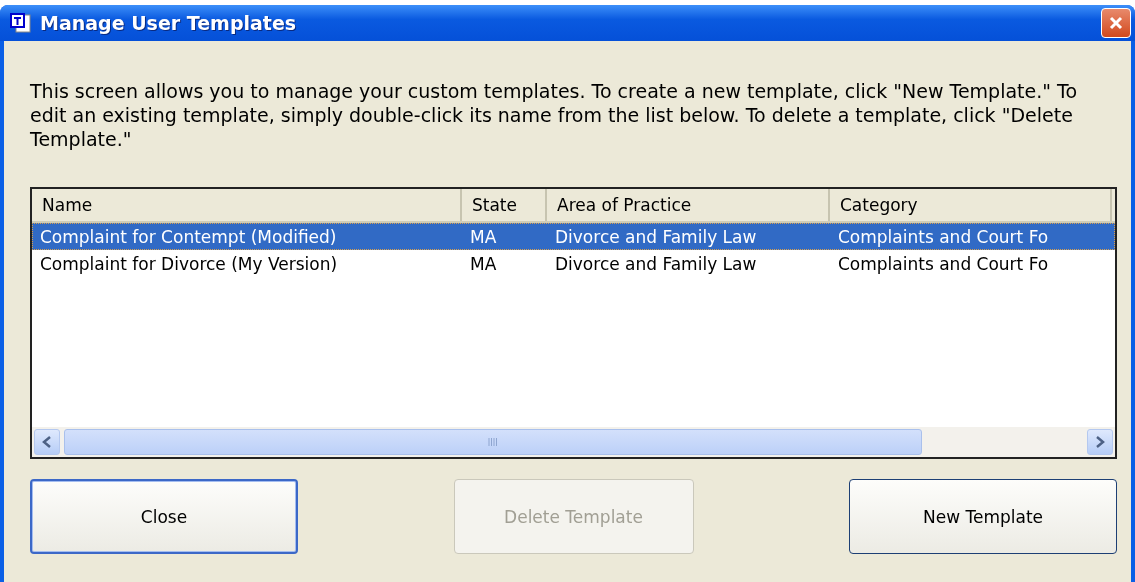 This screenshot has height=582, width=1135. I want to click on table-cell-text: Complaint for Divorce (My Version), so click(189, 263).